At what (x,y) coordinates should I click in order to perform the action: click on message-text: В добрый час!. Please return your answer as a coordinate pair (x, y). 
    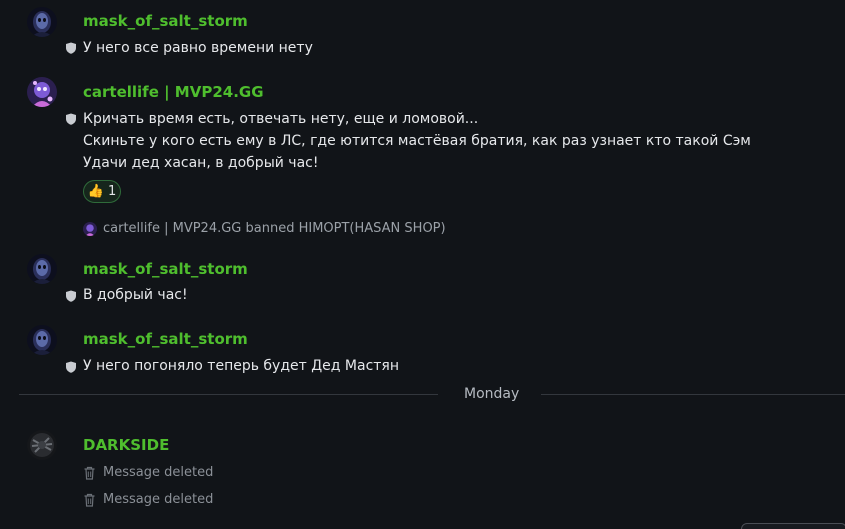
    Looking at the image, I should click on (135, 295).